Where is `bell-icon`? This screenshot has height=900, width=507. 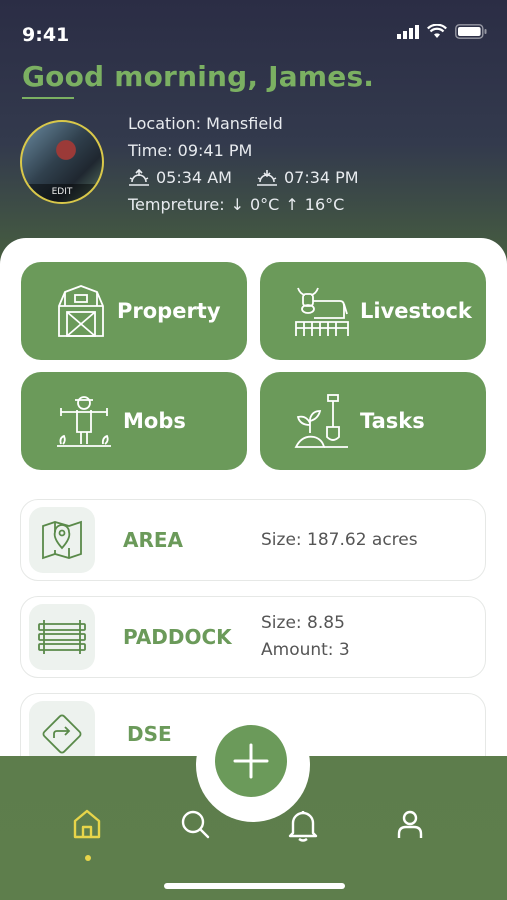
bell-icon is located at coordinates (303, 826).